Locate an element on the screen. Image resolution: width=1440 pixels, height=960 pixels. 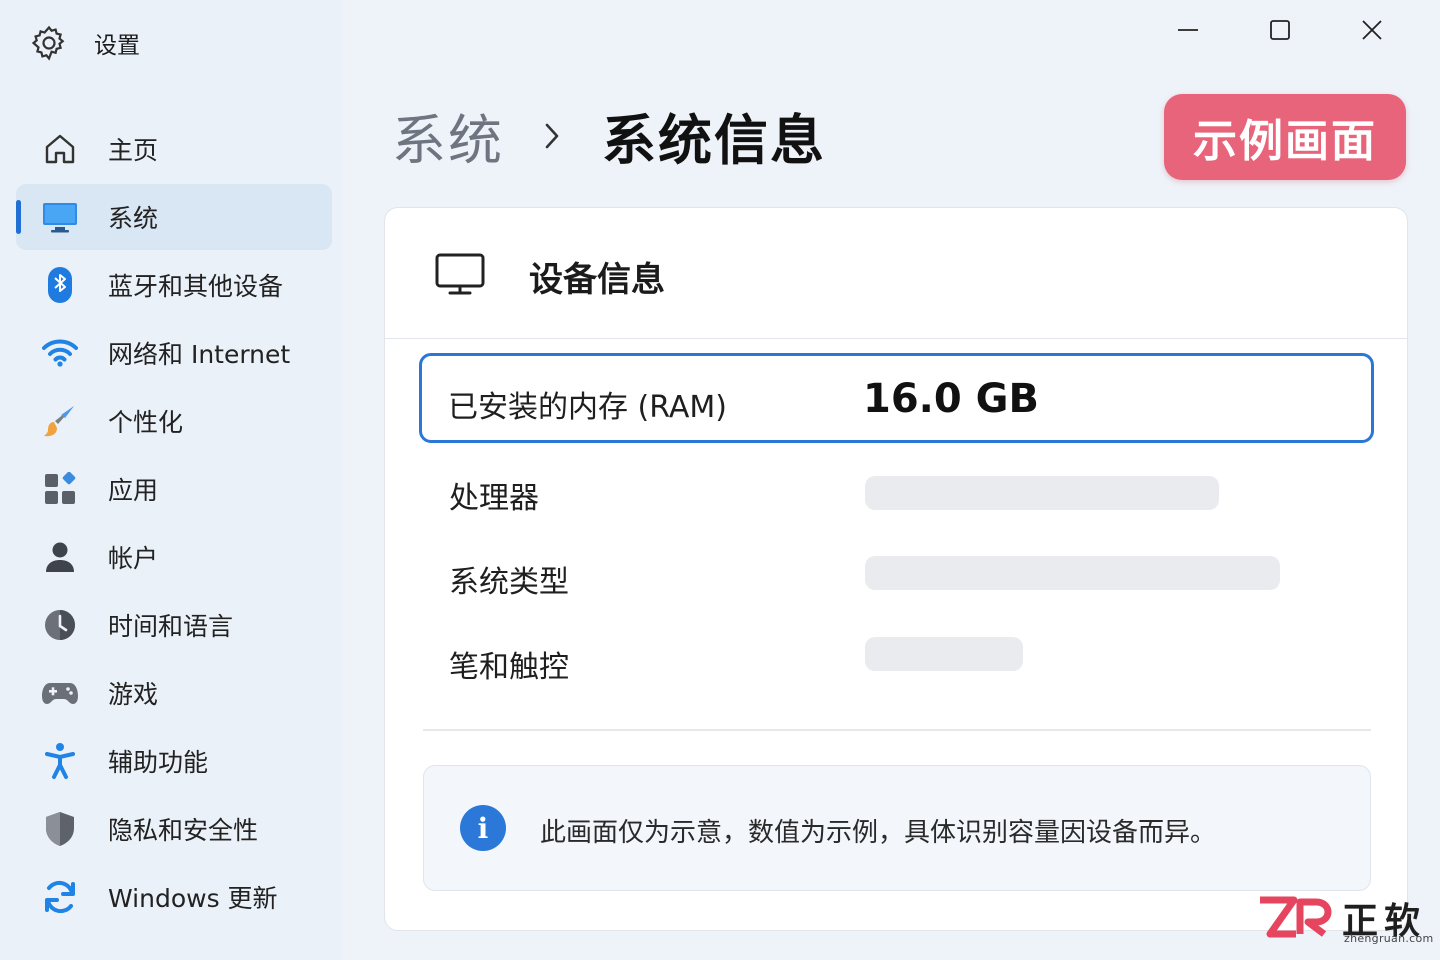
sidebar-item-label: 辅助功能 is located at coordinates (158, 762).